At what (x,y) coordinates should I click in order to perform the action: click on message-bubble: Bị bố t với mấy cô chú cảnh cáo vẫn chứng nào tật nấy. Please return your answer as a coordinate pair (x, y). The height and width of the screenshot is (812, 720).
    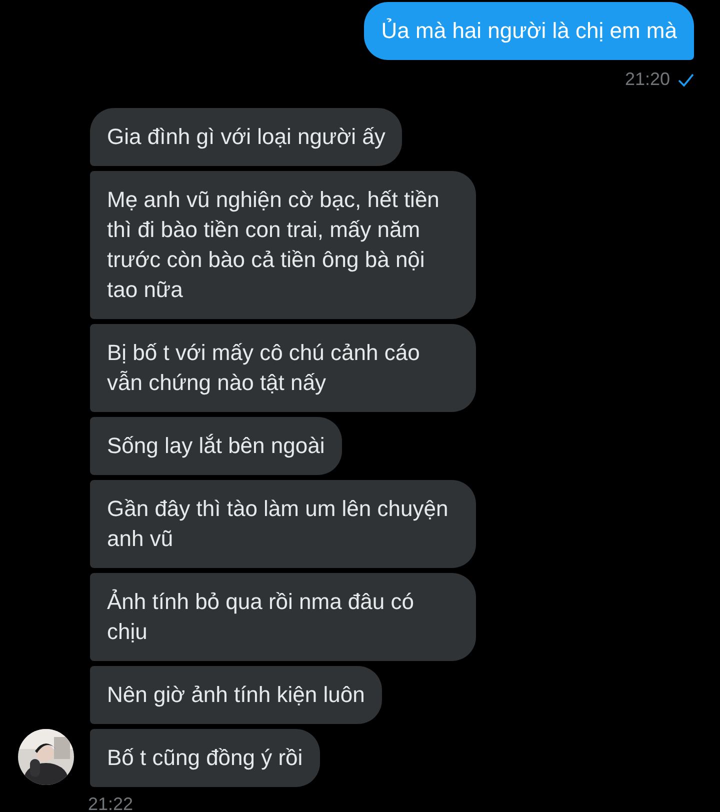
    Looking at the image, I should click on (283, 368).